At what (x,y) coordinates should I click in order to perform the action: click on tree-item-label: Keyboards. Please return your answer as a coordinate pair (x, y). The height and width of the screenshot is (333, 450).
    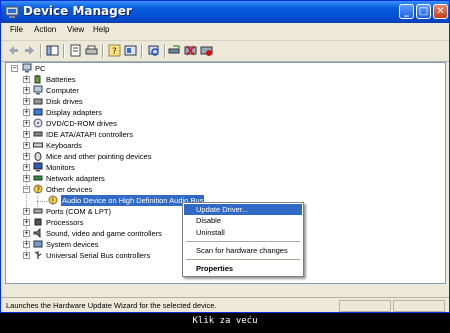
    Looking at the image, I should click on (64, 145).